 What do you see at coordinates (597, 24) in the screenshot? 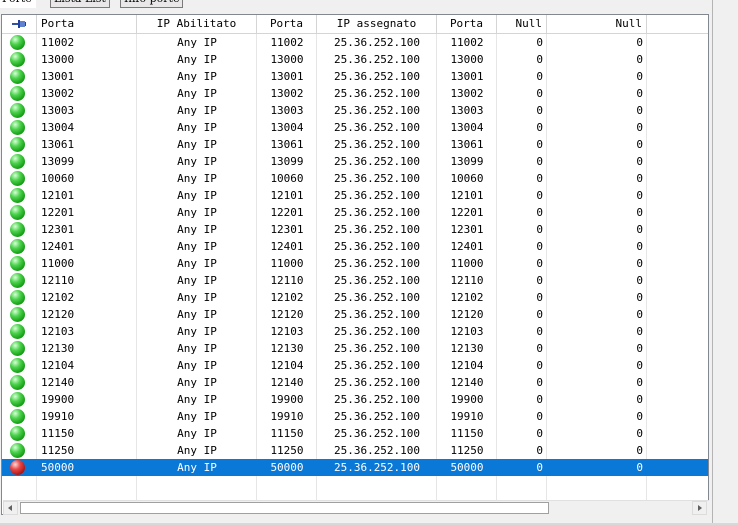
I see `column-header-null-2: Null` at bounding box center [597, 24].